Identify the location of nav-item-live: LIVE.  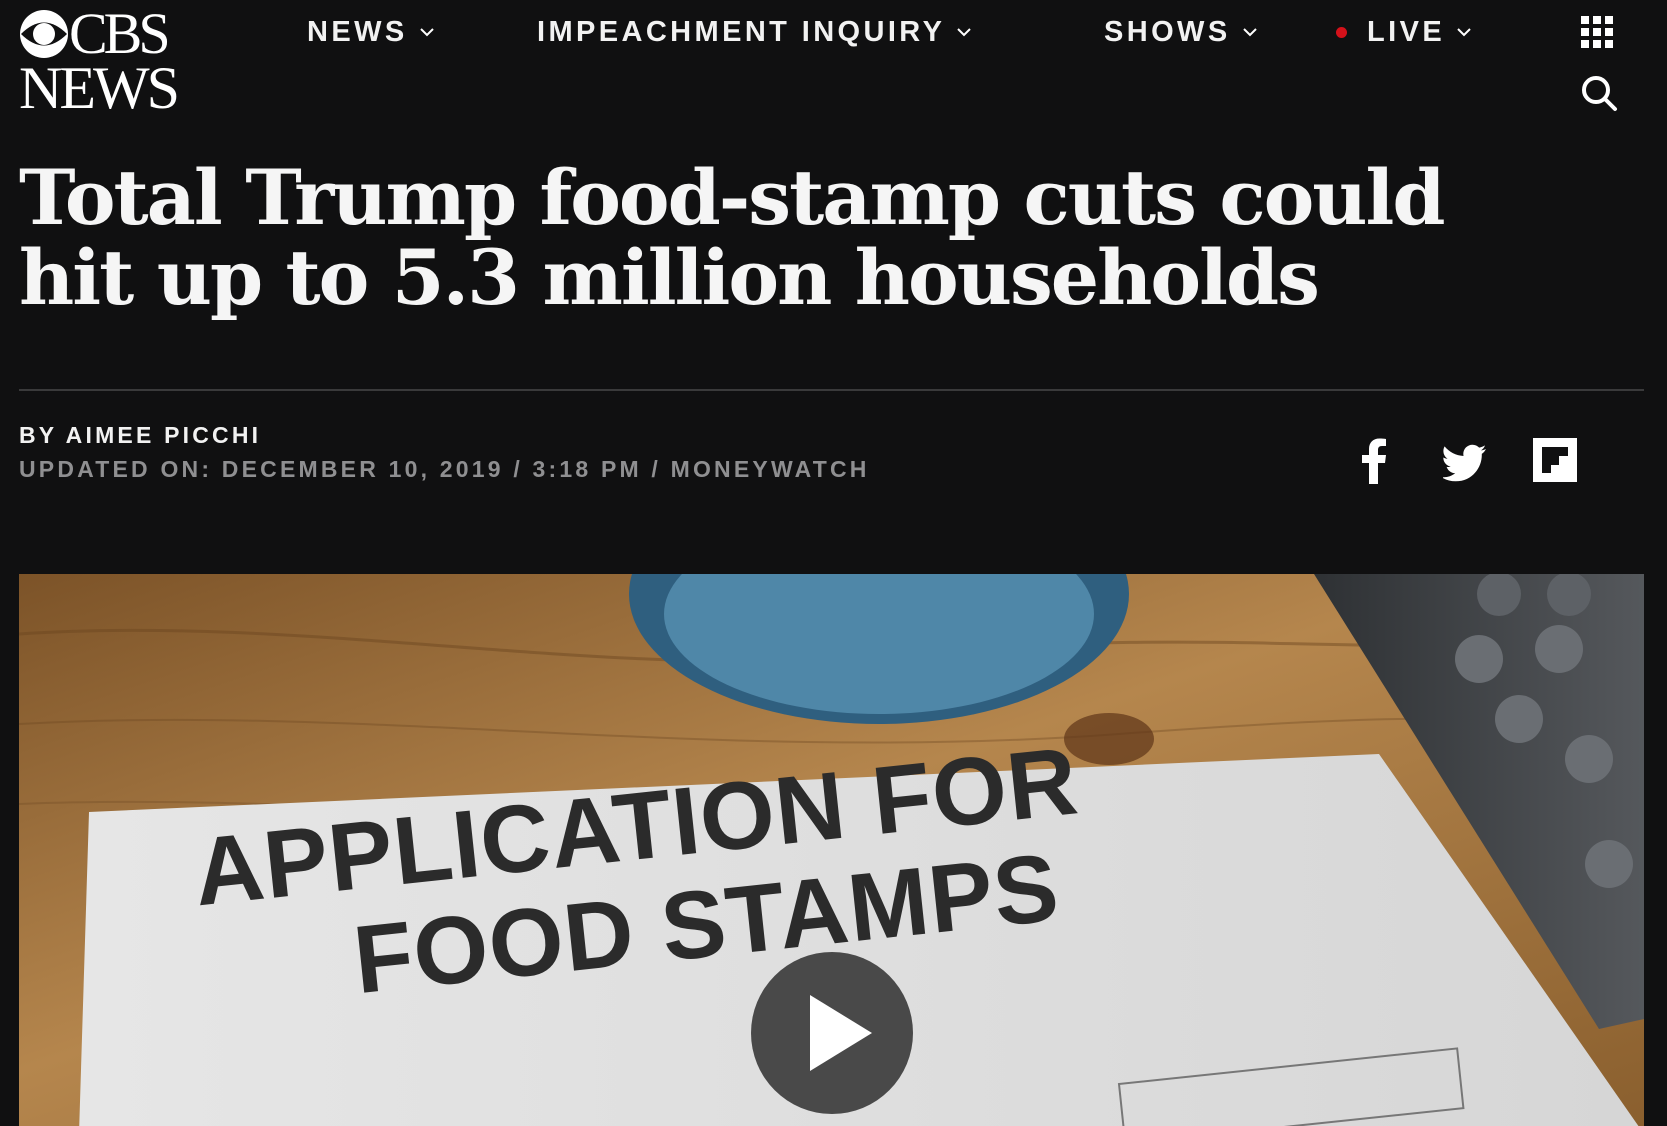
(1403, 32).